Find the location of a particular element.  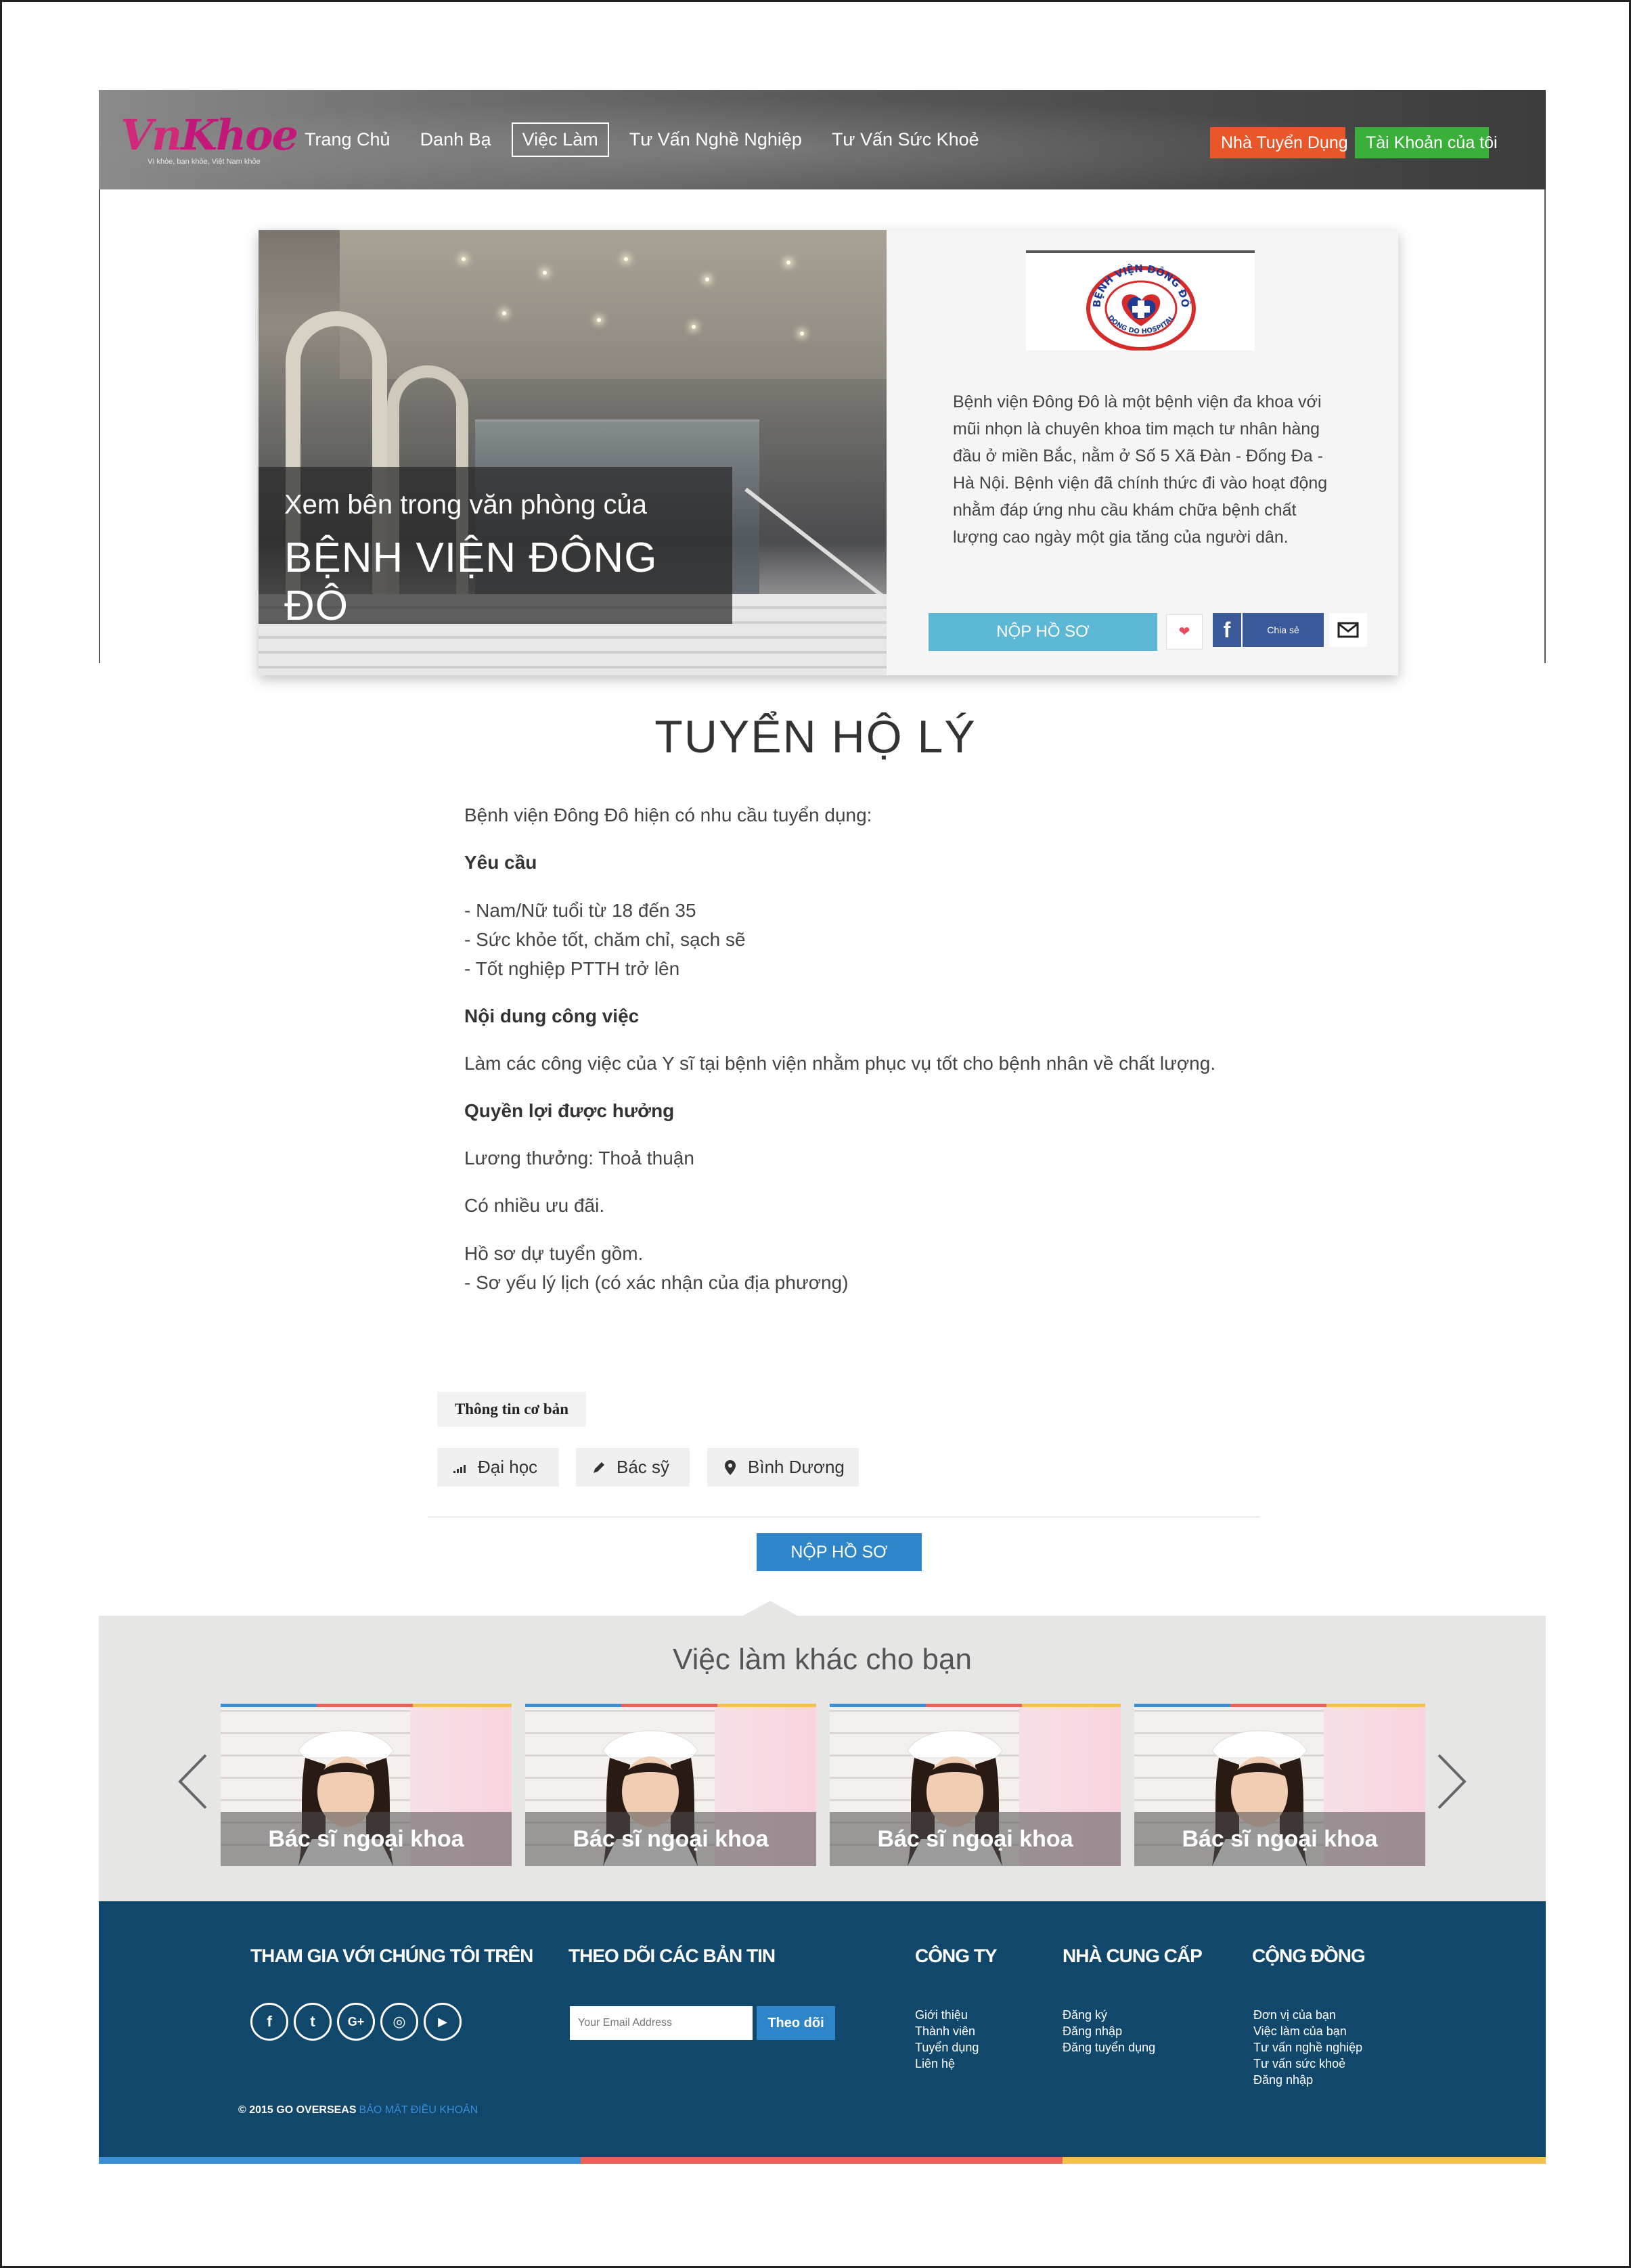

newsletter-follow-button: Theo dõi is located at coordinates (796, 2023).